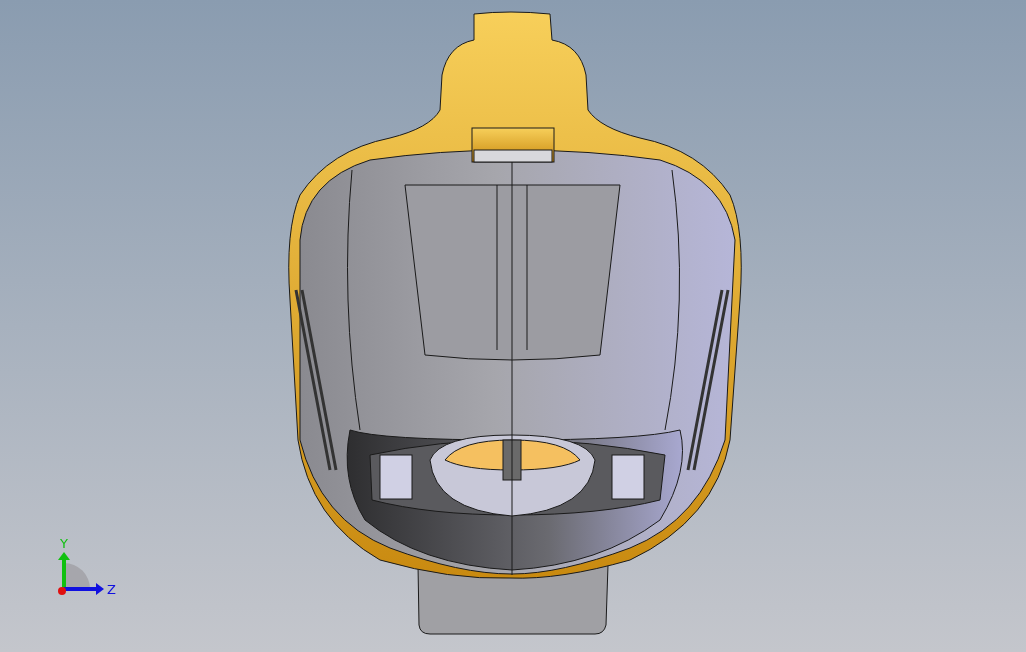  What do you see at coordinates (111, 589) in the screenshot?
I see `axis-label: Z` at bounding box center [111, 589].